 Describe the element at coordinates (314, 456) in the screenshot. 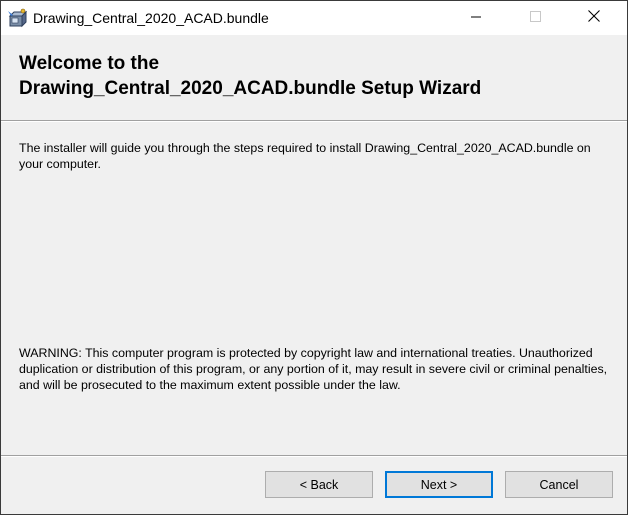

I see `footer-divider` at that location.